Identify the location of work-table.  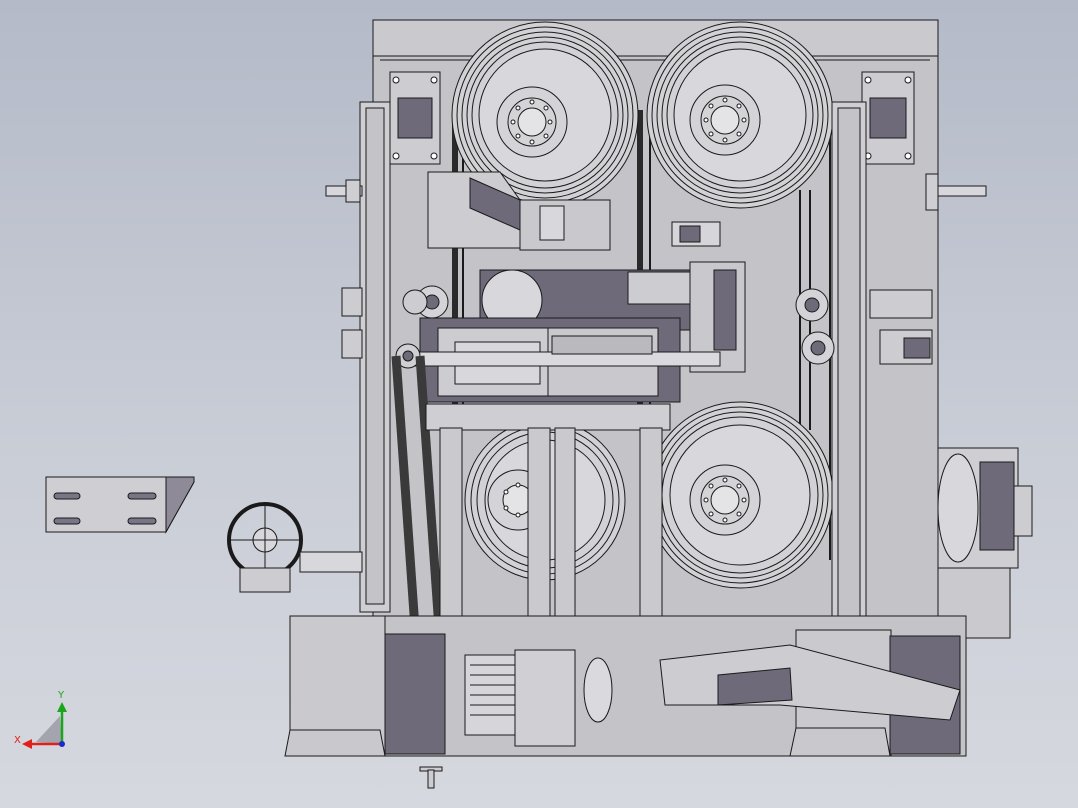
(548, 417).